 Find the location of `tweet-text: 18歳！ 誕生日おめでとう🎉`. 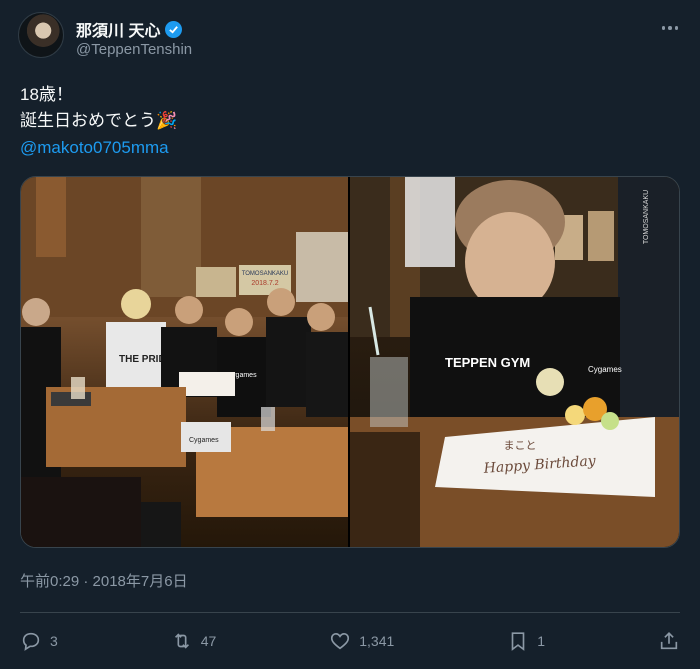

tweet-text: 18歳！ 誕生日おめでとう🎉 is located at coordinates (98, 108).